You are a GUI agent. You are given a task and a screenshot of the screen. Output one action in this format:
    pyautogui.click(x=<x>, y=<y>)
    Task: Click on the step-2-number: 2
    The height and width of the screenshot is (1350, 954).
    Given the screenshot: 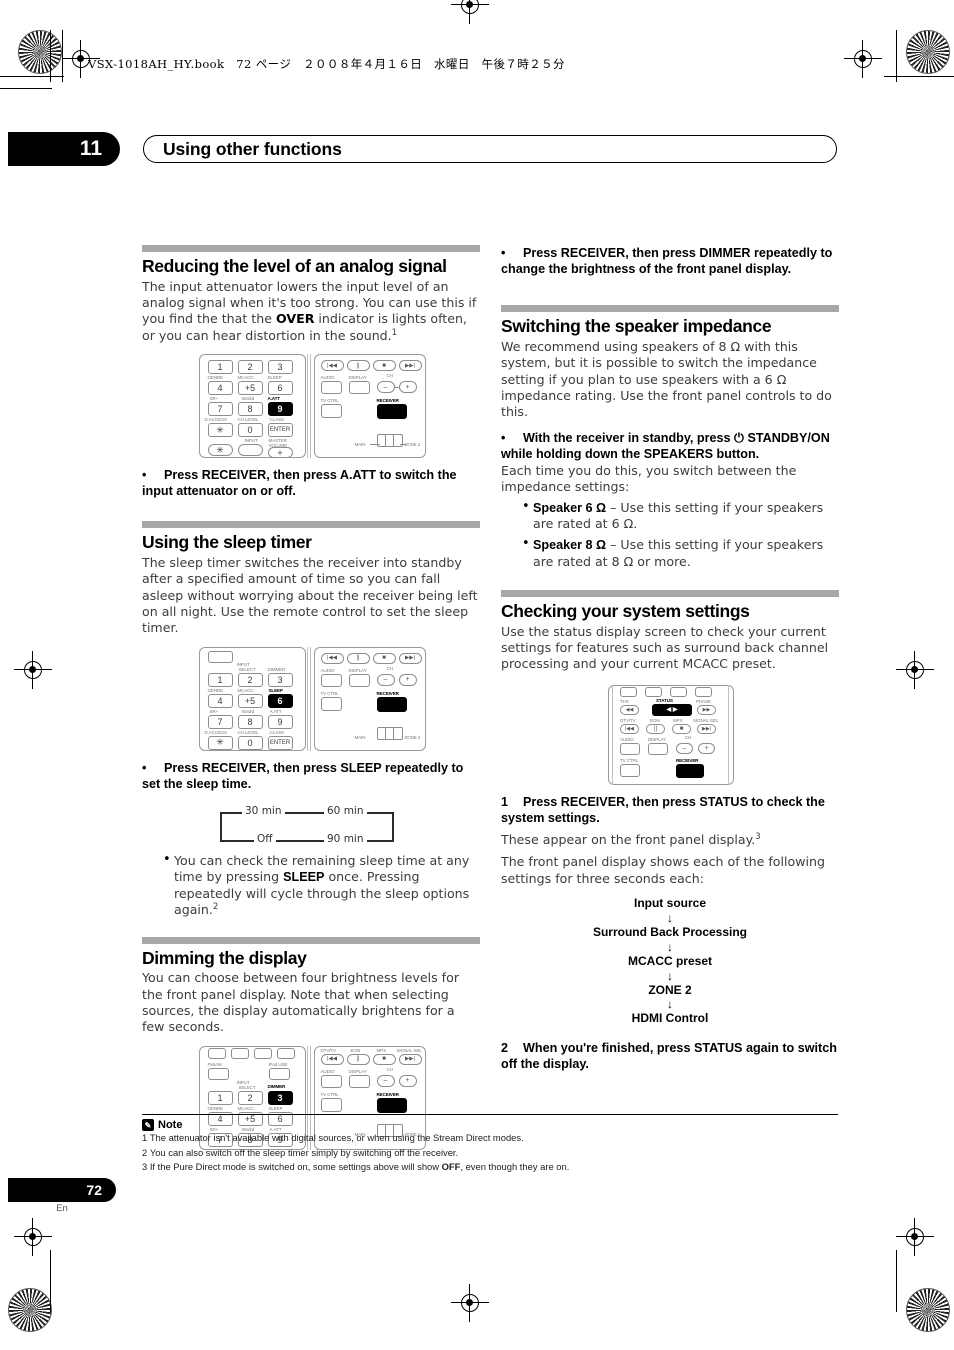 What is the action you would take?
    pyautogui.click(x=505, y=1048)
    